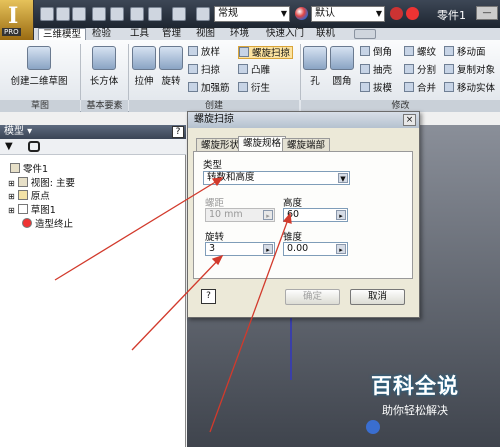 The height and width of the screenshot is (447, 500). I want to click on filter-icon: ▼, so click(9, 146).